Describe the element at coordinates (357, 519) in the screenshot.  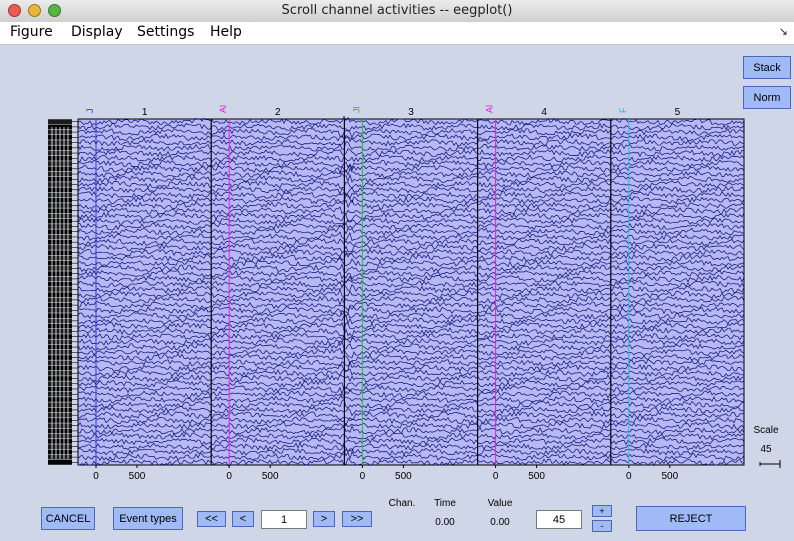
I see `last-epoch-button: >>` at that location.